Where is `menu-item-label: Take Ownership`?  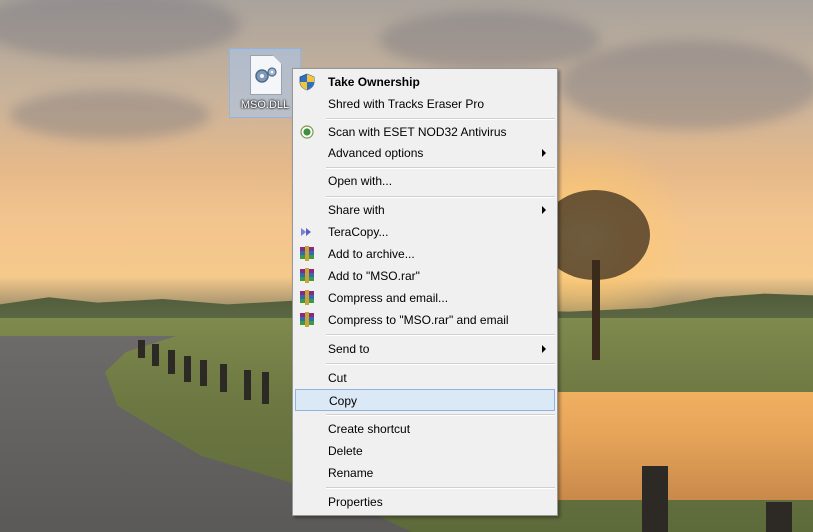 menu-item-label: Take Ownership is located at coordinates (374, 82).